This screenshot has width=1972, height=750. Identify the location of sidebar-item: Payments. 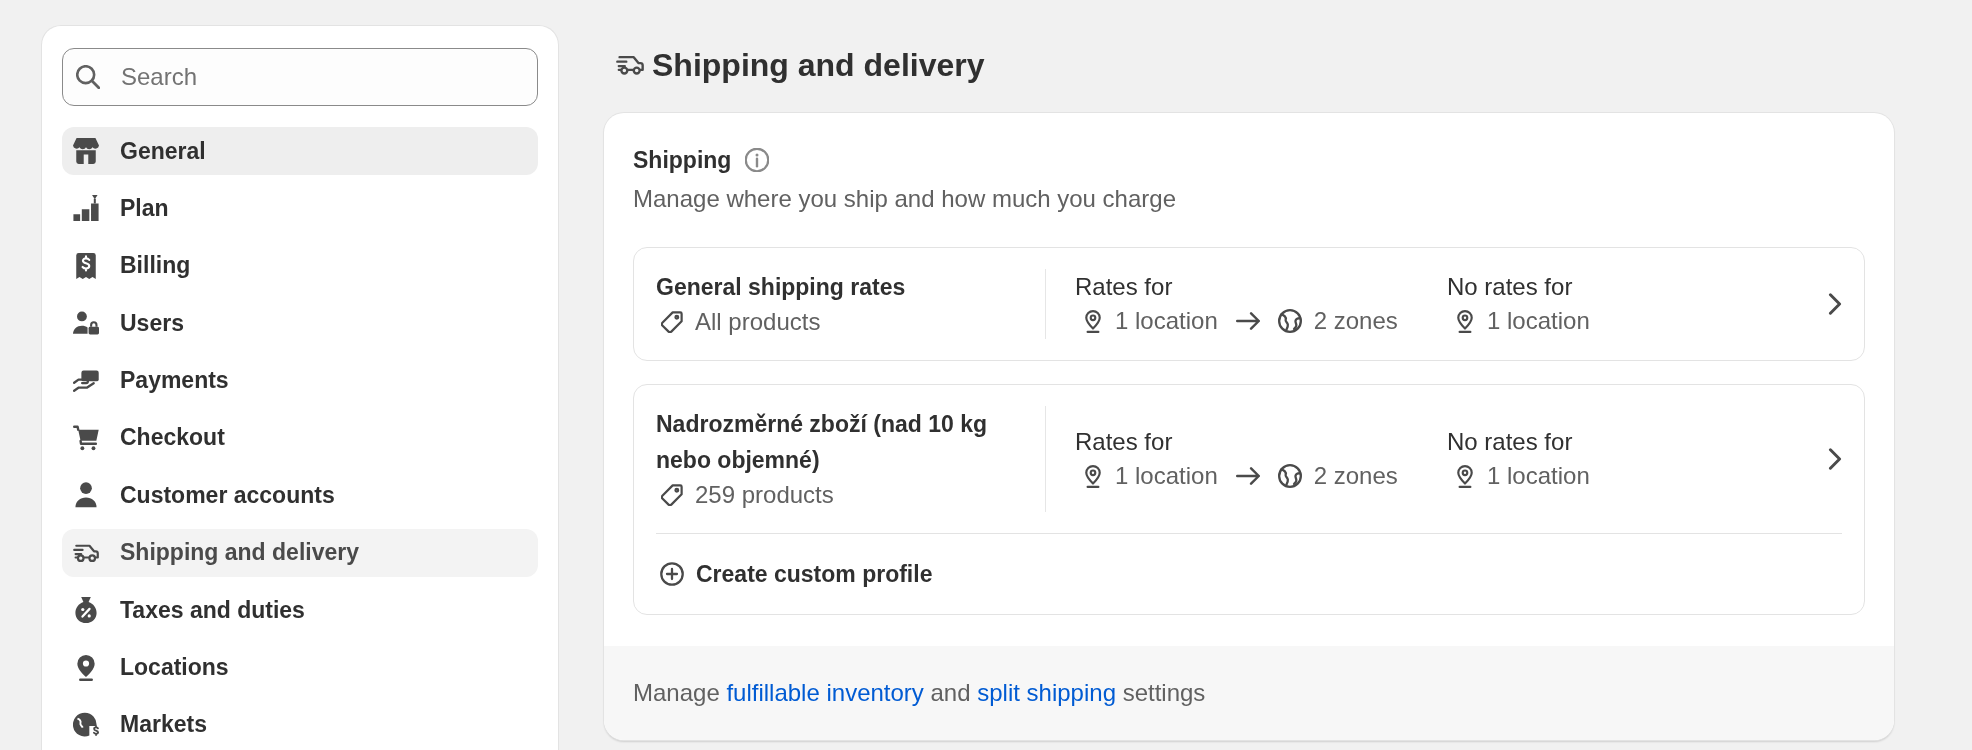
(300, 380).